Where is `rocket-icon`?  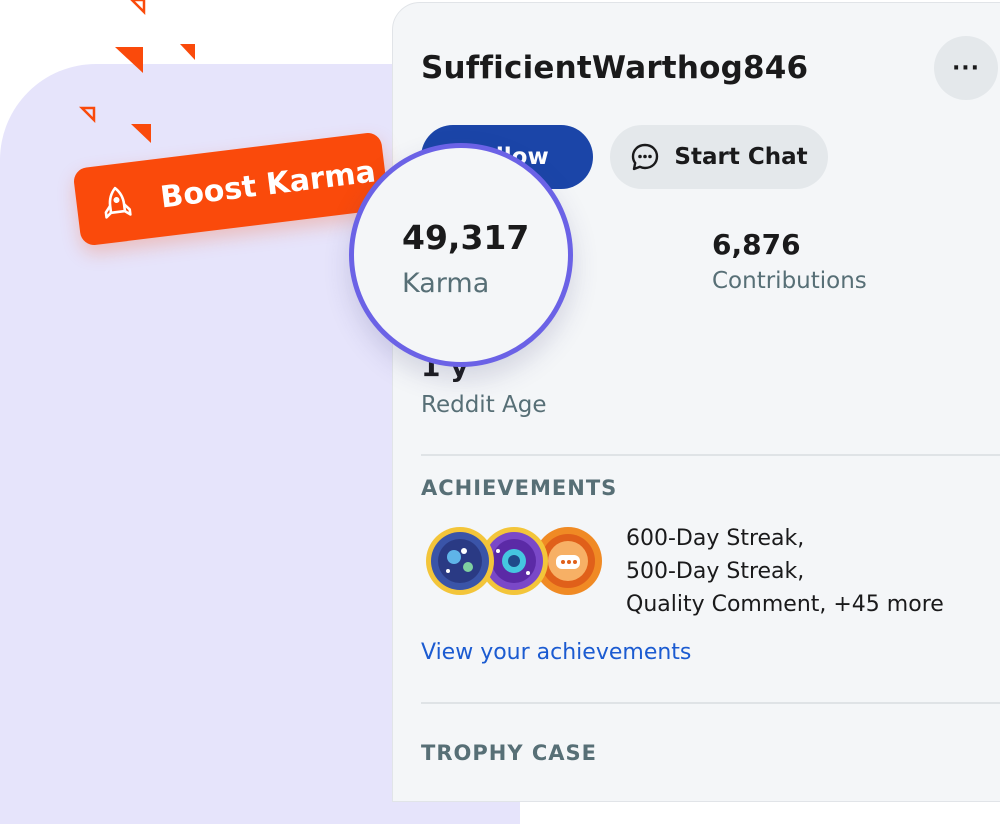 rocket-icon is located at coordinates (118, 202).